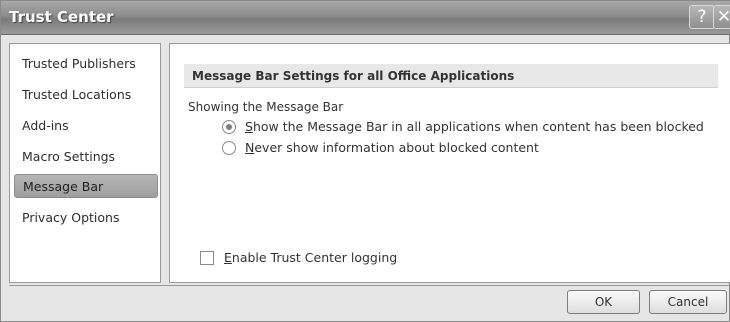 This screenshot has width=730, height=322. I want to click on sidebar-item-privacy-options: Privacy Options, so click(70, 218).